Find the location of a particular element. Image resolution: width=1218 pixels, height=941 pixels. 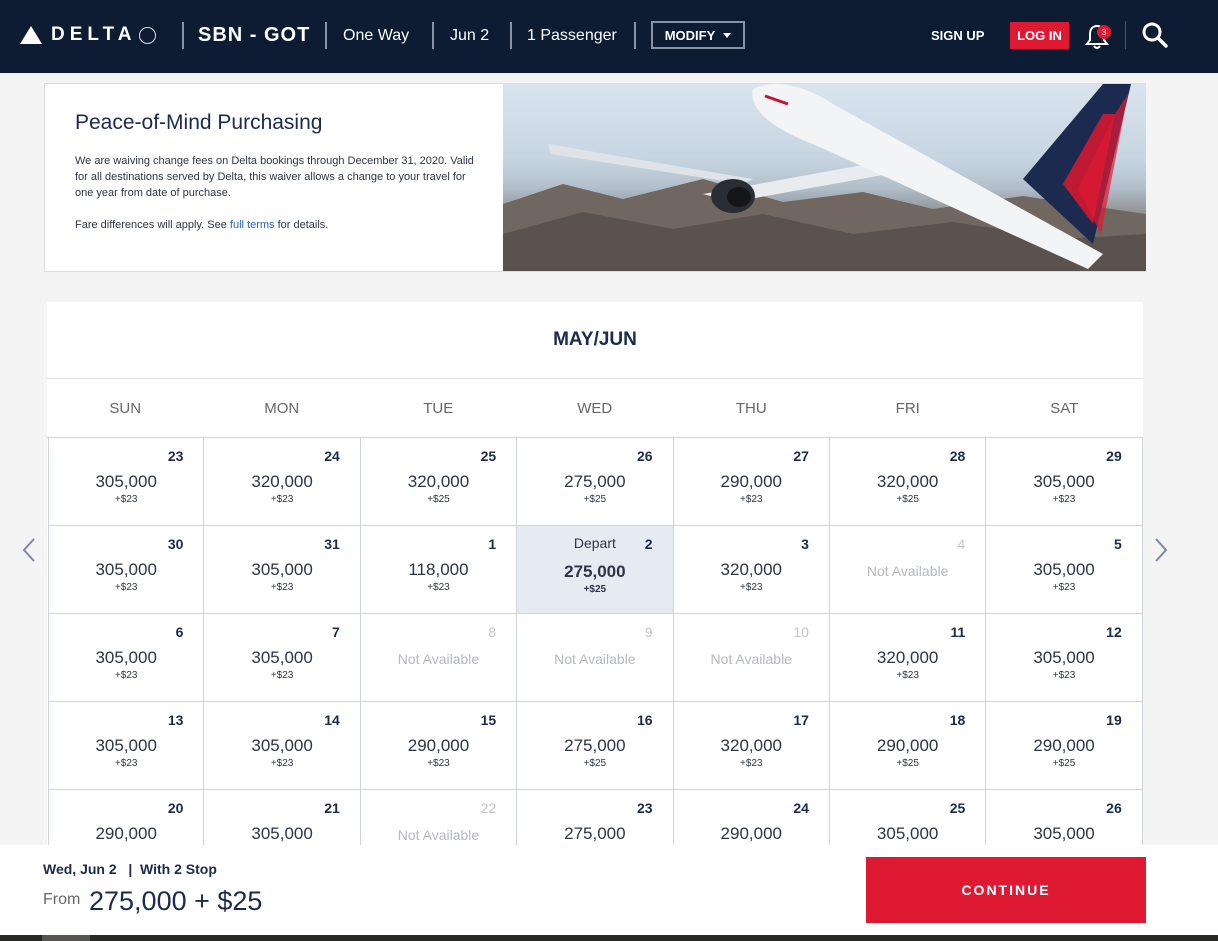

airplane-photo is located at coordinates (824, 177).